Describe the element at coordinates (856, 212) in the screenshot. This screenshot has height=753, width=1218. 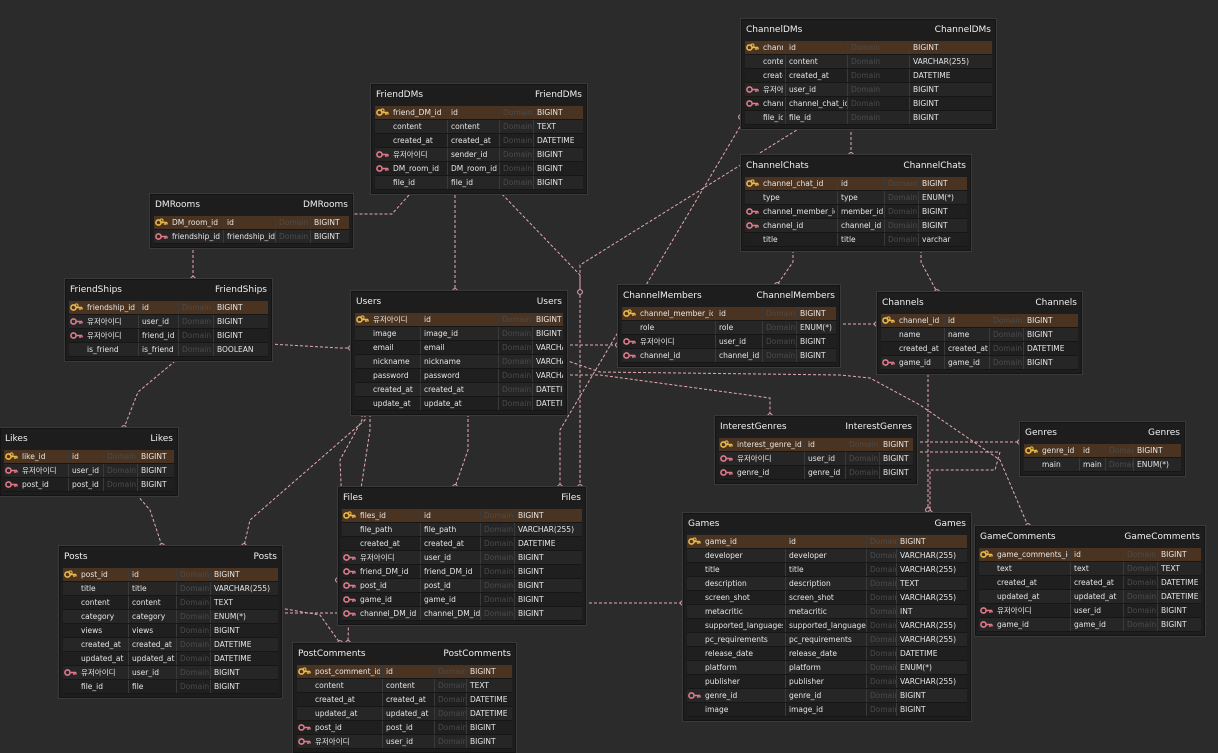
I see `foreign-key-row: channel_member_id member_id Domain BIGINT` at that location.